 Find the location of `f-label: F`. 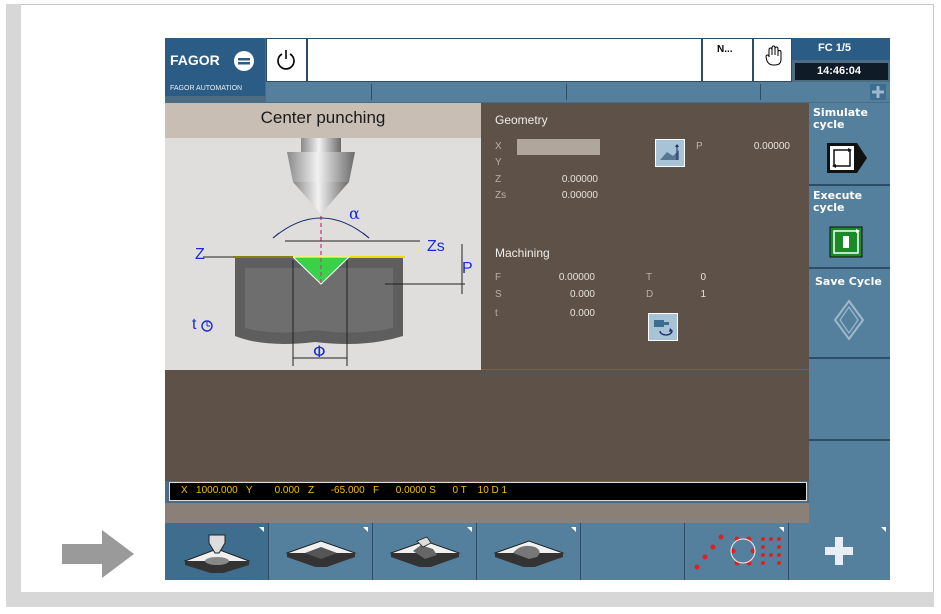

f-label: F is located at coordinates (498, 277).